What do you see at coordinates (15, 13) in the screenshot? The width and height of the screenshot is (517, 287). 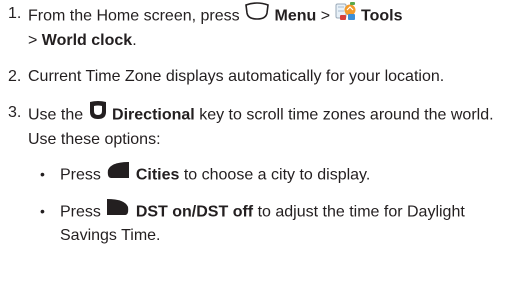 I see `step-number: 1.` at bounding box center [15, 13].